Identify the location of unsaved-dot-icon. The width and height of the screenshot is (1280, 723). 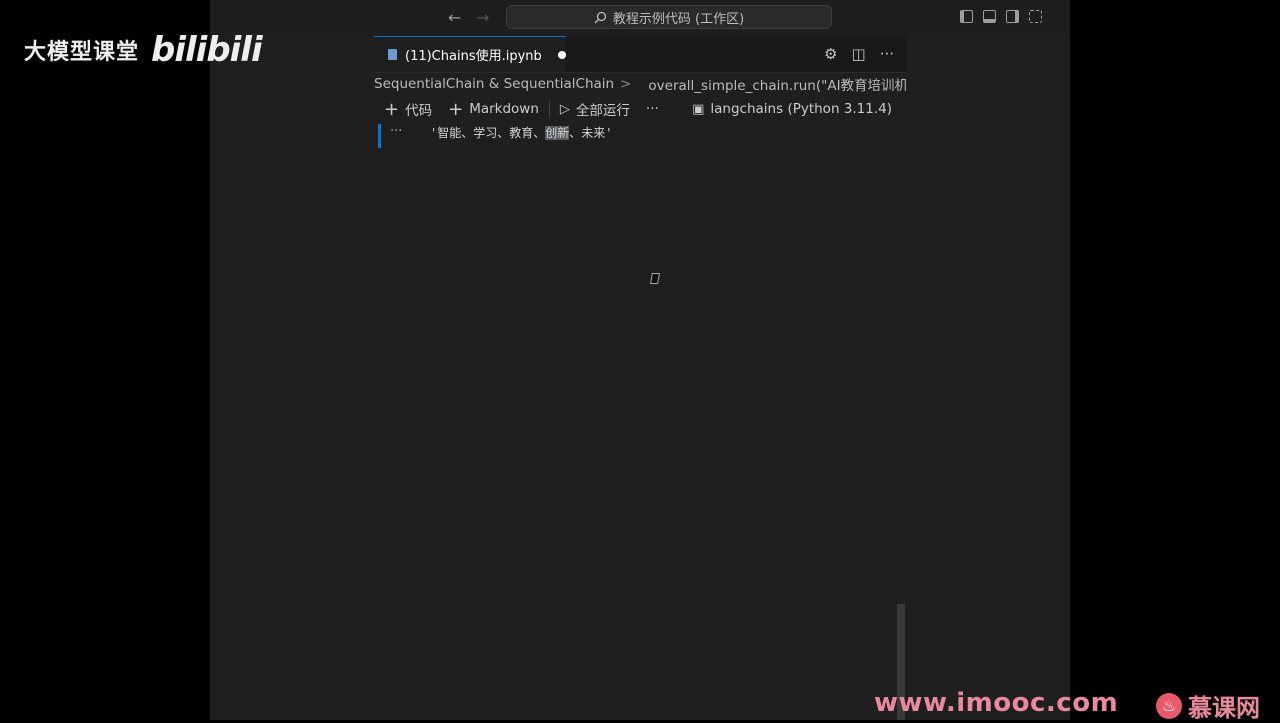
(561, 54).